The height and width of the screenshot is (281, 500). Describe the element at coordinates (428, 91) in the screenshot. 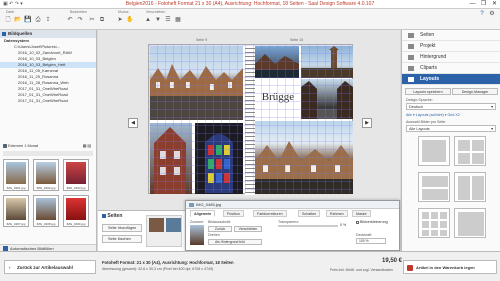

I see `save-layout-tab: Layouts speichern` at that location.